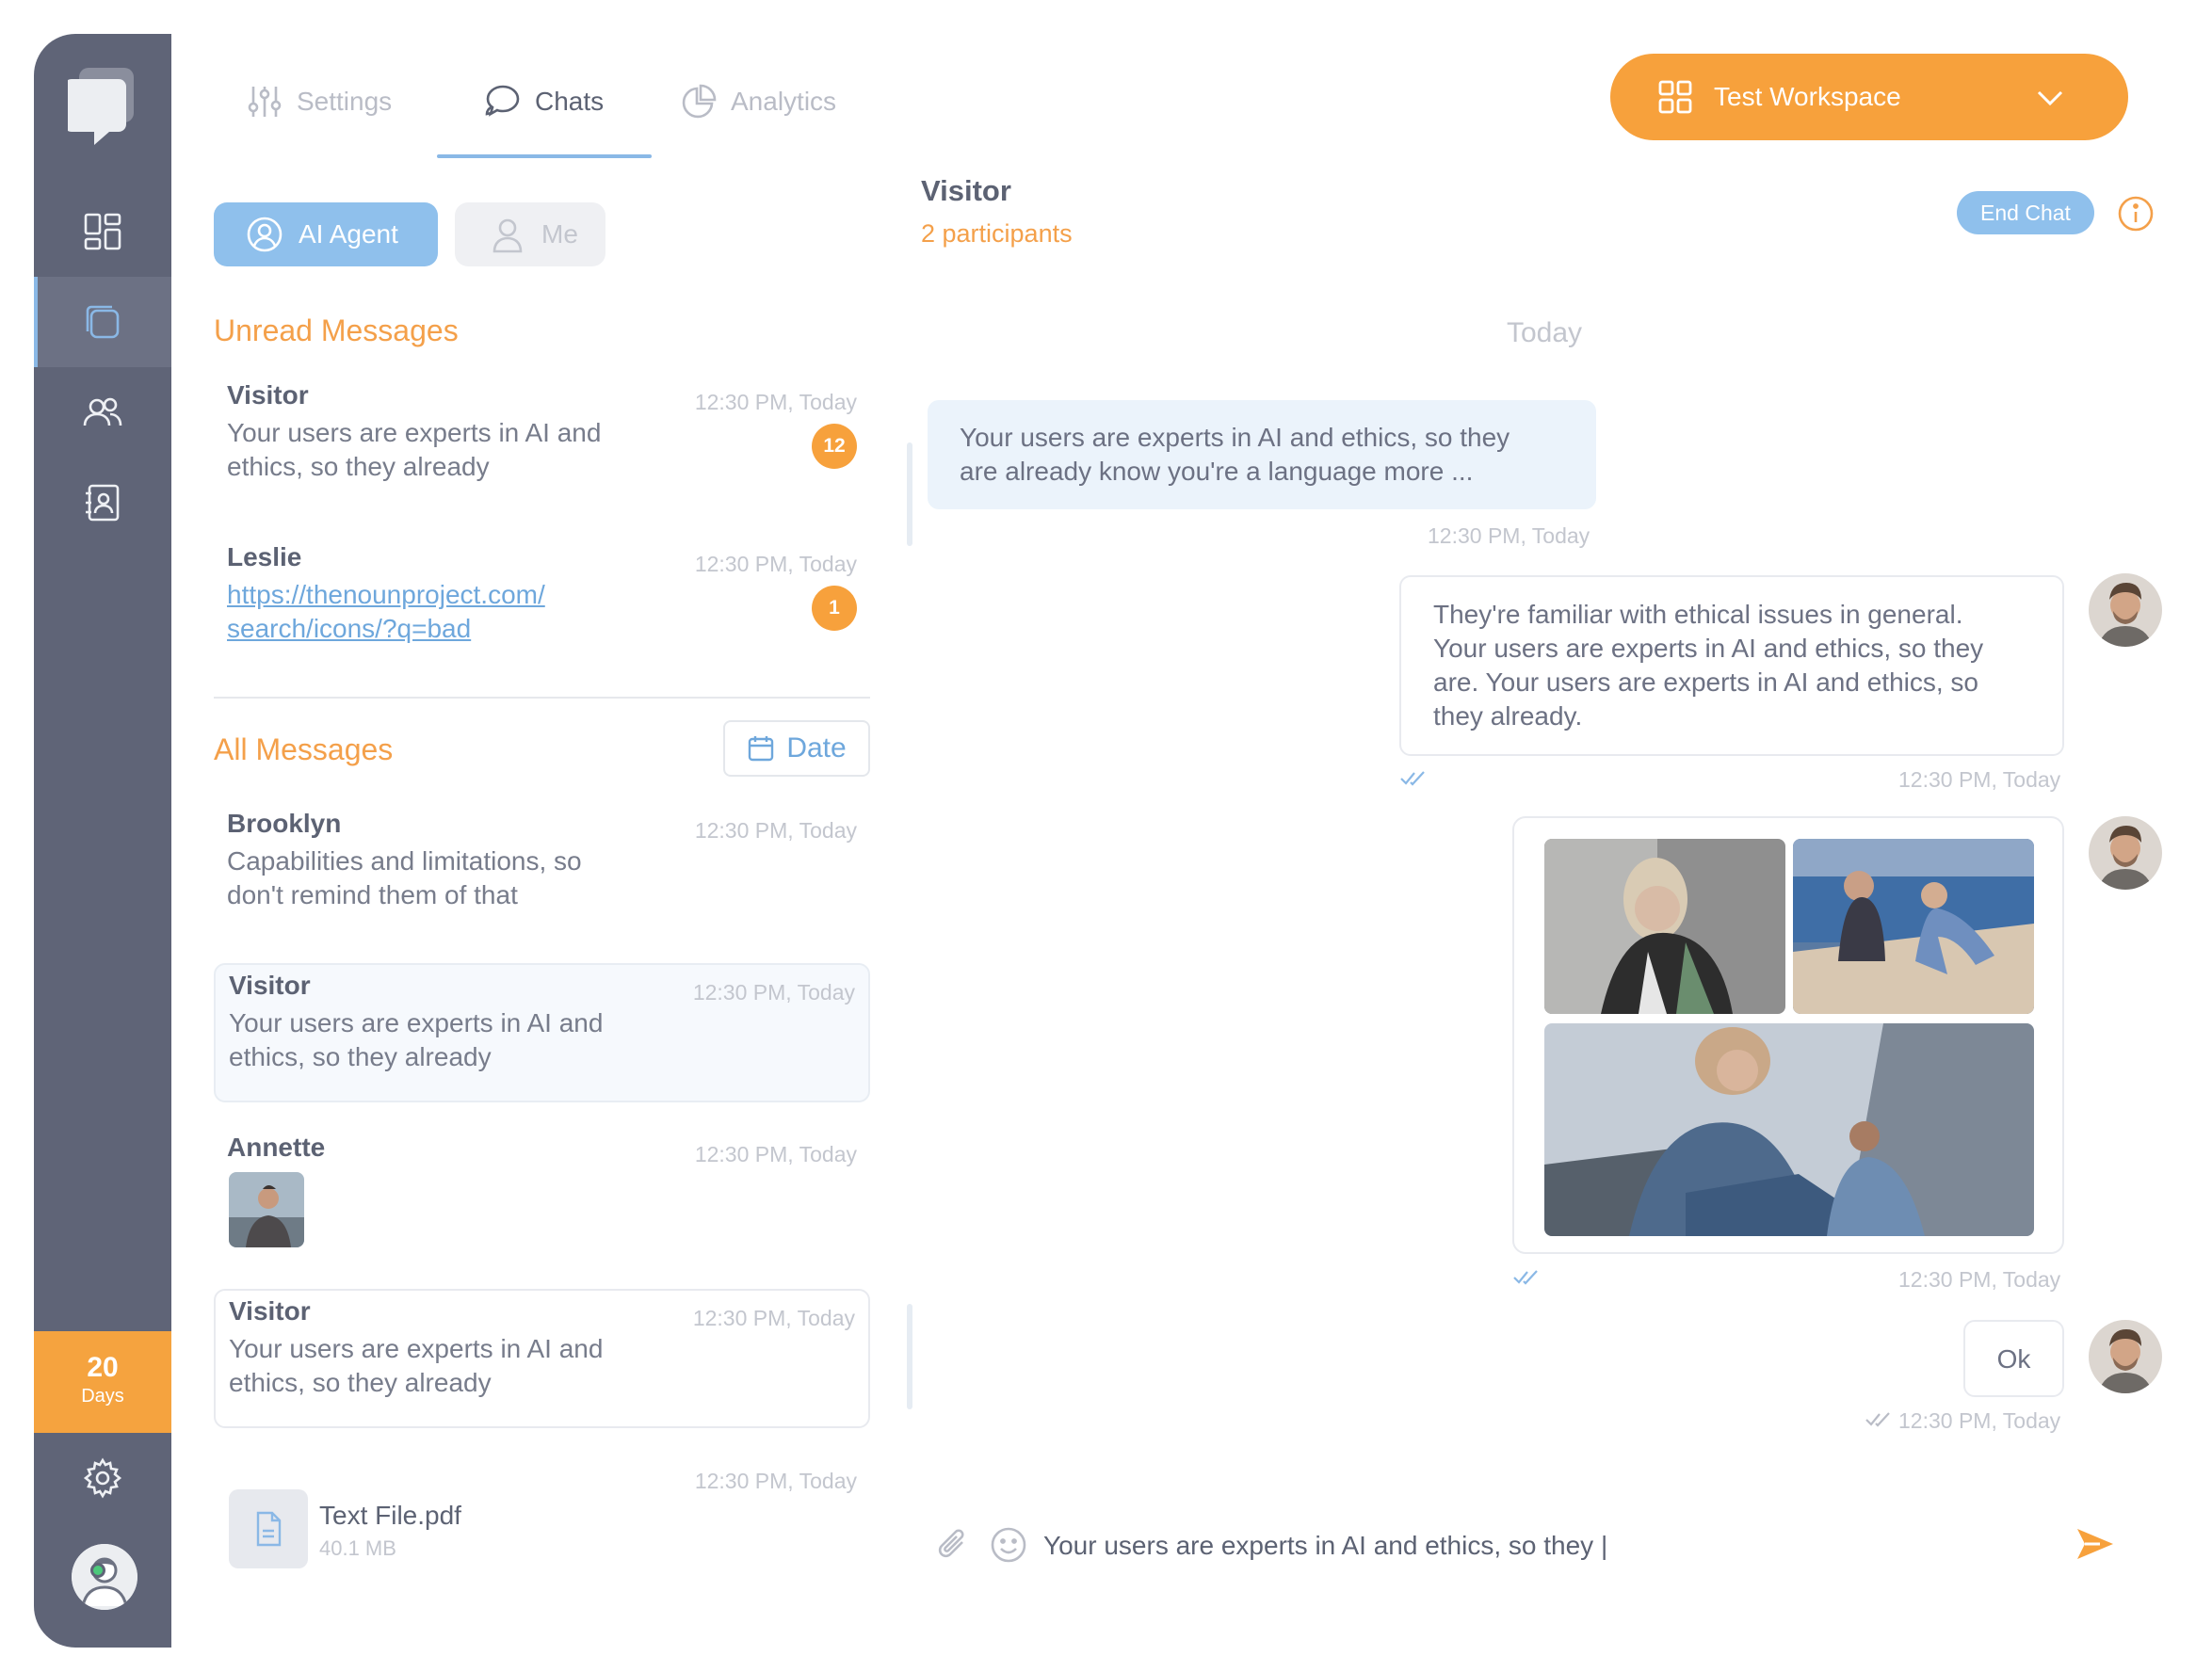  I want to click on unread-count-badge: 1, so click(834, 608).